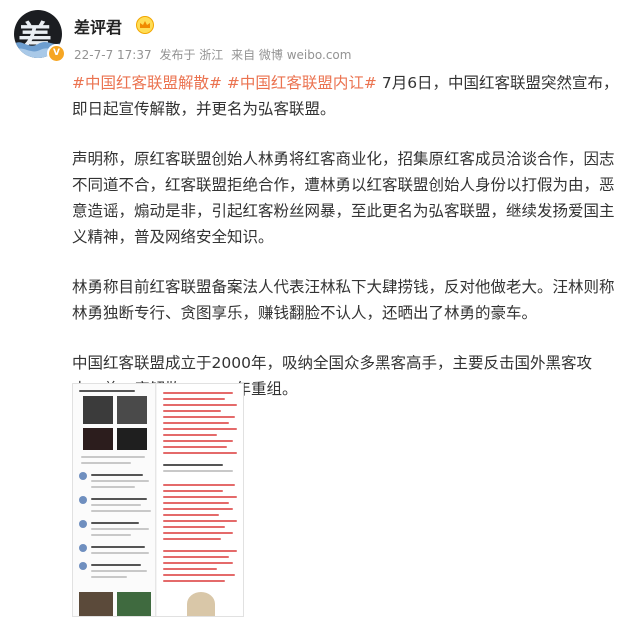  I want to click on username: 差评君, so click(98, 26).